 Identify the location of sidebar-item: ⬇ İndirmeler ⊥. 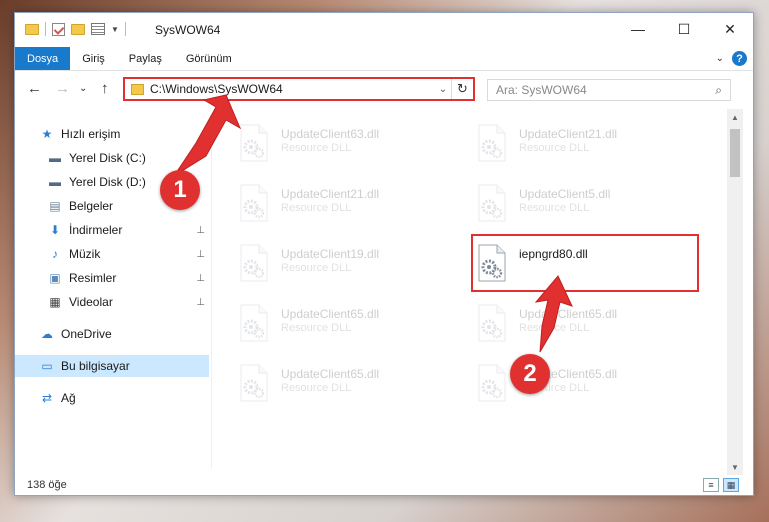
(112, 230).